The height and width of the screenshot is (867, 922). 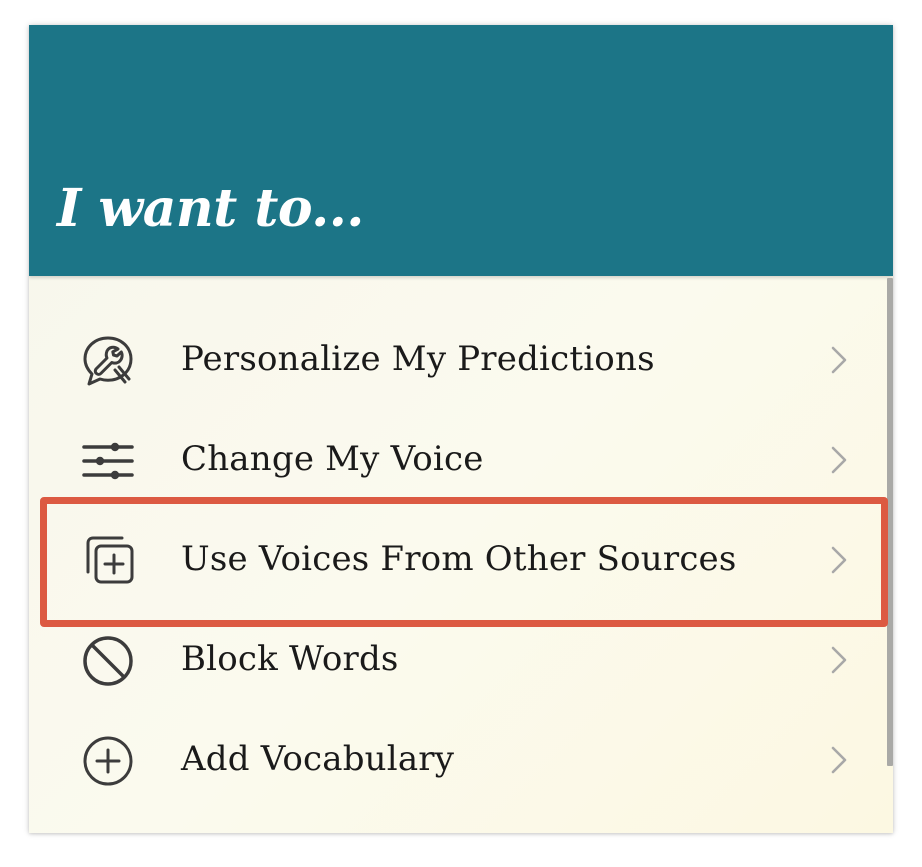 I want to click on sliders-icon, so click(x=108, y=461).